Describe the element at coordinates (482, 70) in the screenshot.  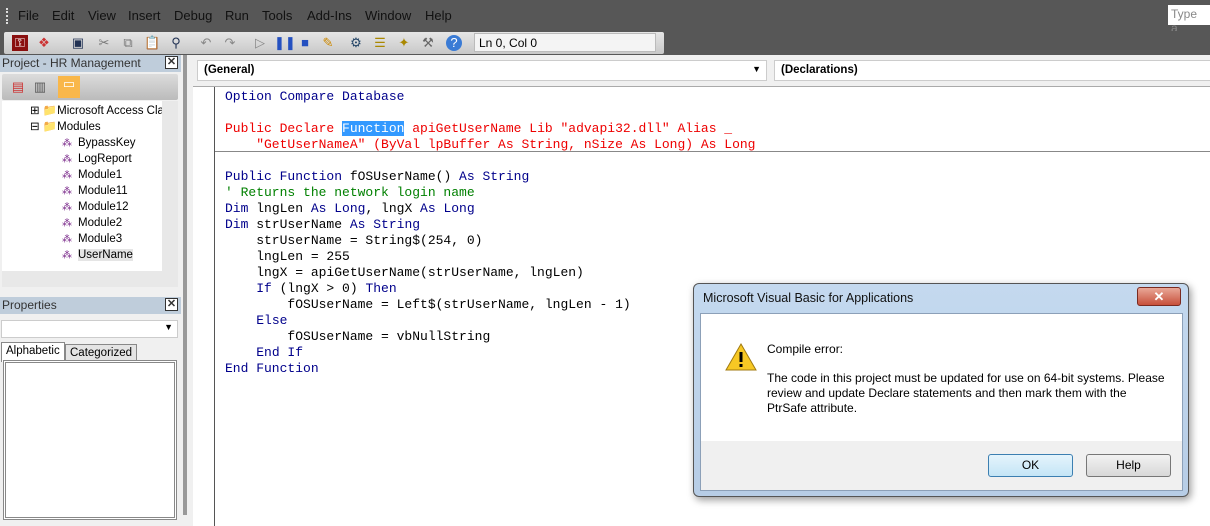
I see `object-combo: (General) ▼` at that location.